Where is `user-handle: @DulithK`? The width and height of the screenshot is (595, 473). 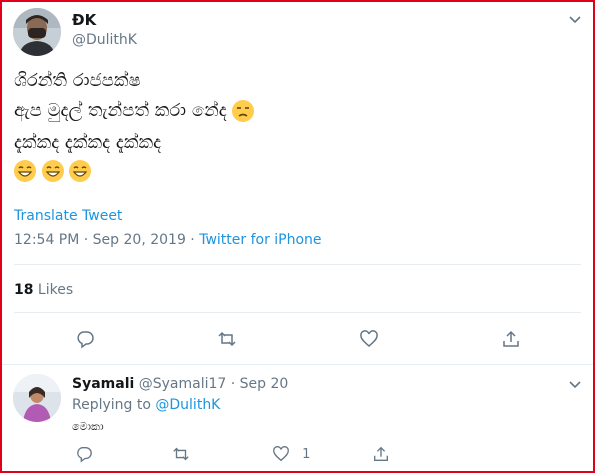 user-handle: @DulithK is located at coordinates (104, 40).